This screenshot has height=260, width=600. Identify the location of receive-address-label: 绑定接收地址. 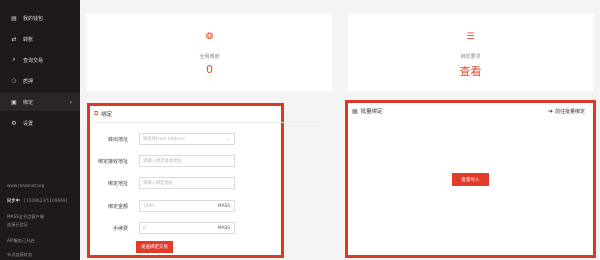
(112, 161).